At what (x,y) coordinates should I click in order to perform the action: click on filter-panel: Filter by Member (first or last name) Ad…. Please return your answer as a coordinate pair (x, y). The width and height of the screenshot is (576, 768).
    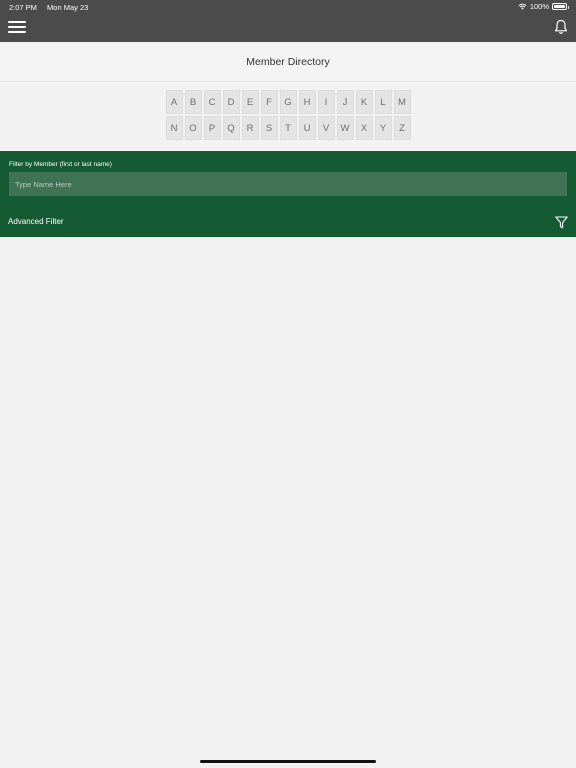
    Looking at the image, I should click on (288, 194).